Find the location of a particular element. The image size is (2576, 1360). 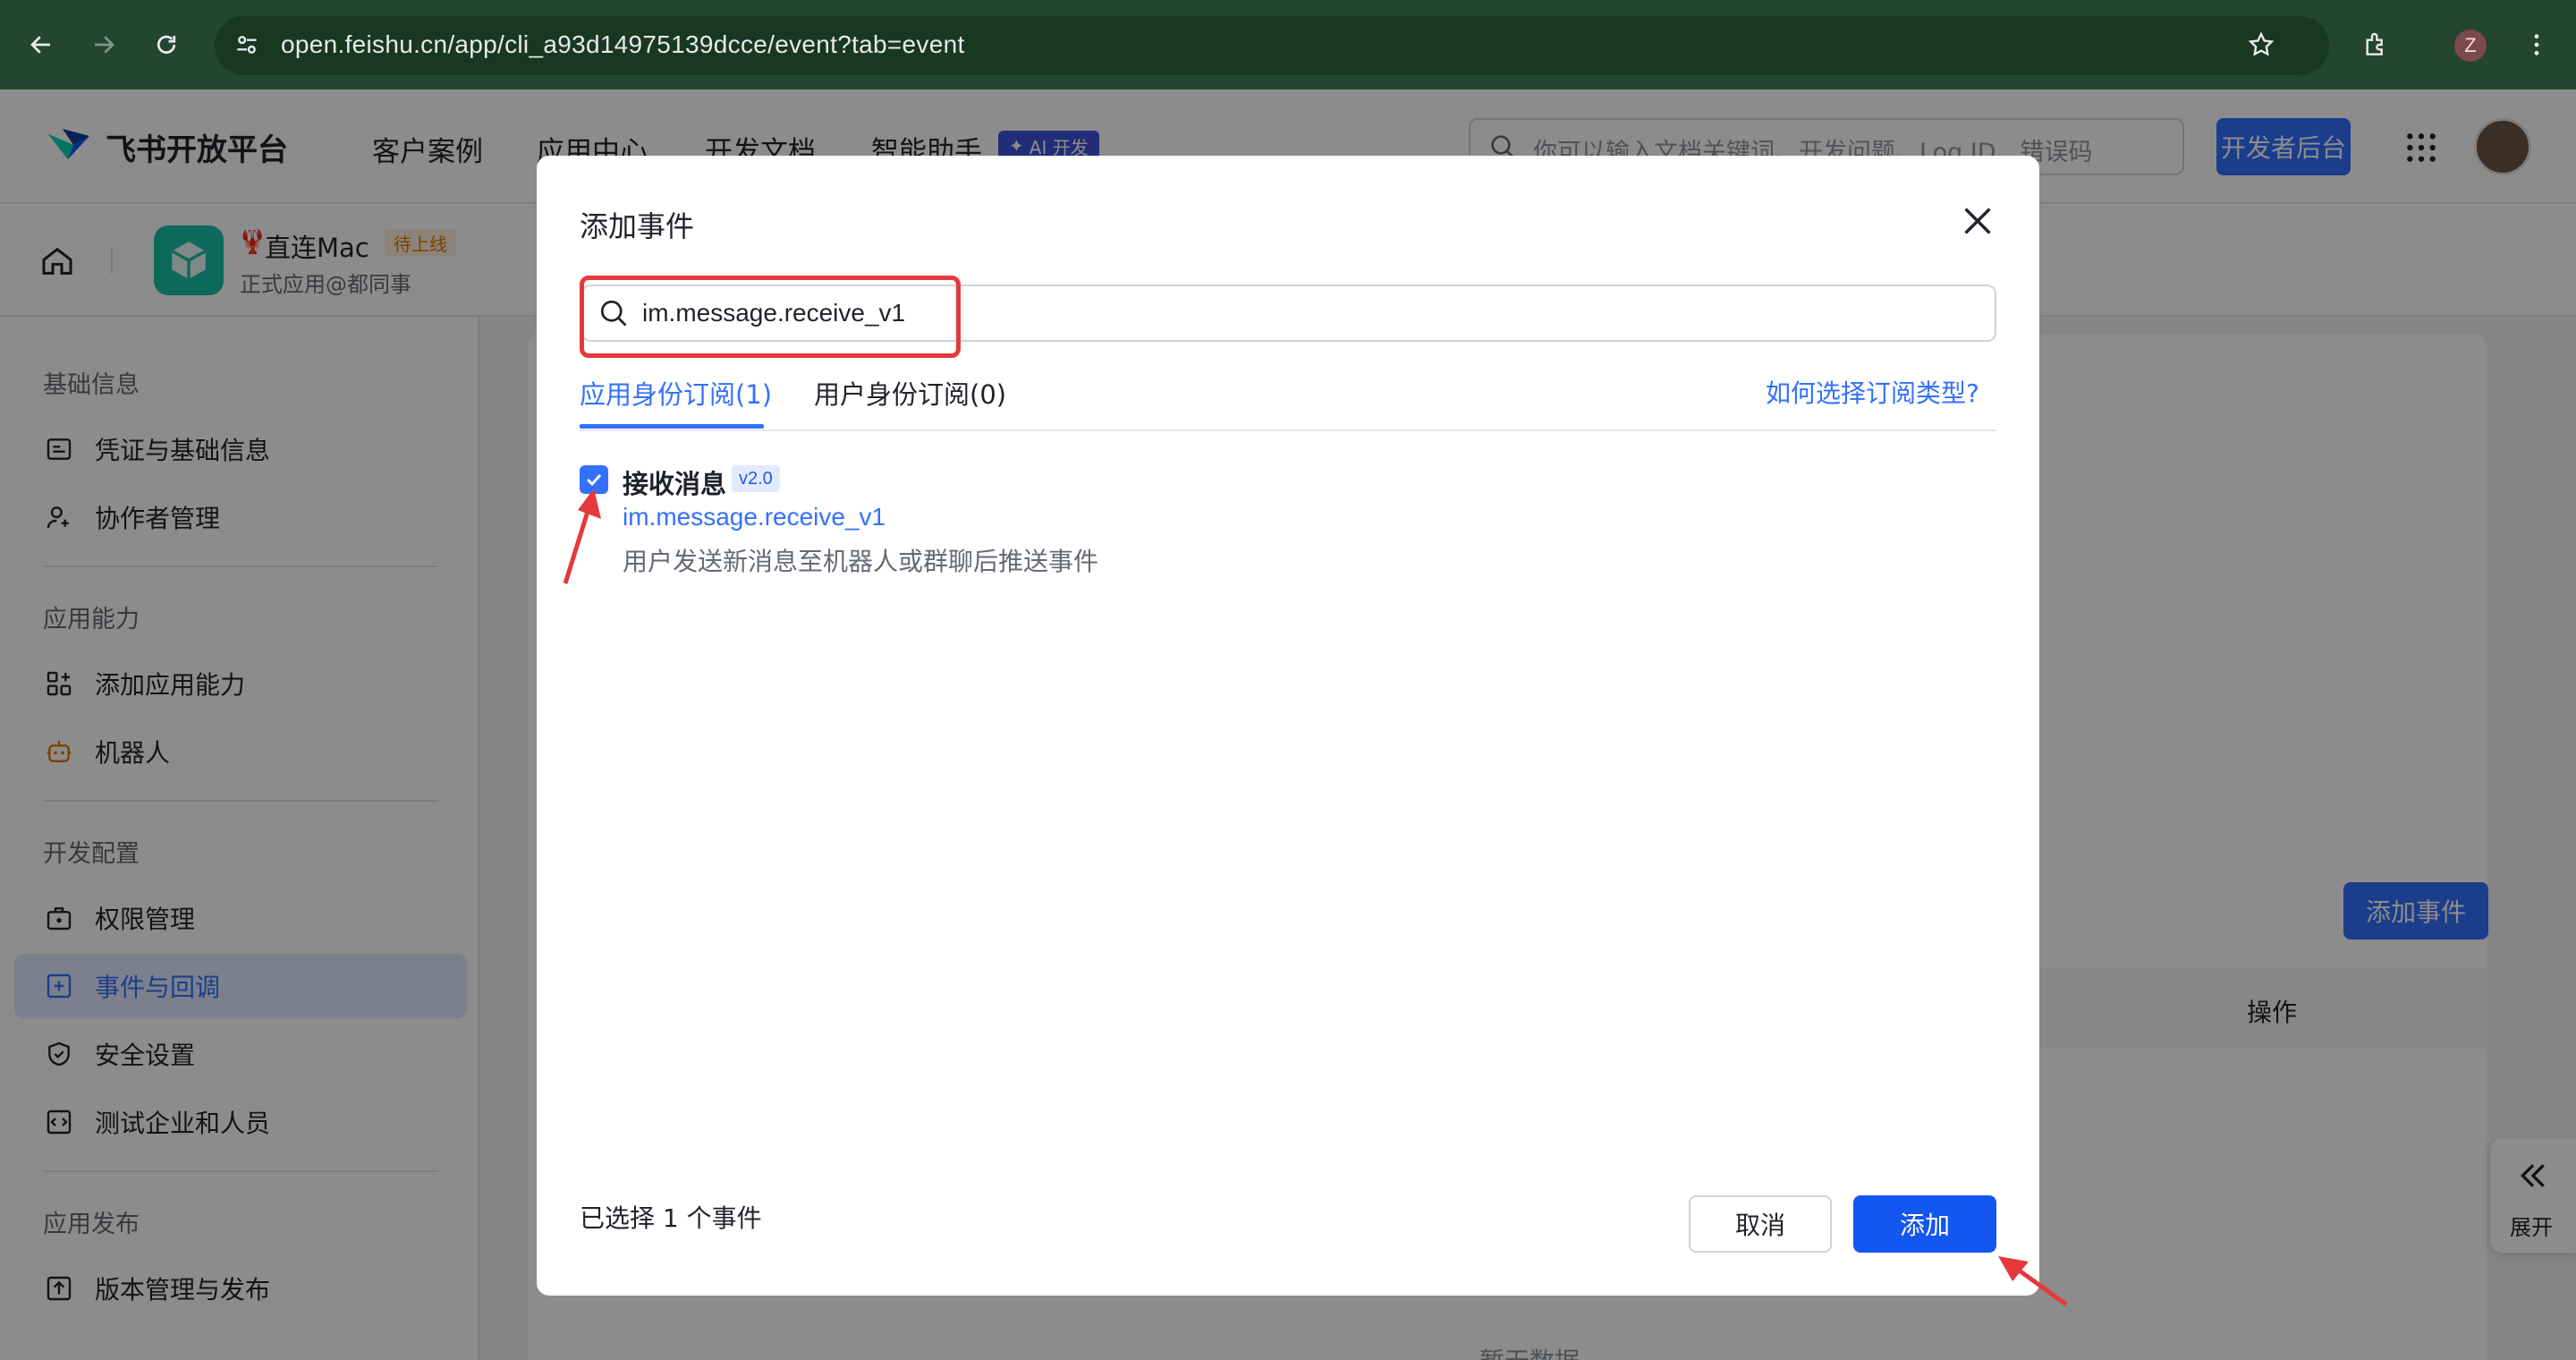

site-info-icon is located at coordinates (247, 44).